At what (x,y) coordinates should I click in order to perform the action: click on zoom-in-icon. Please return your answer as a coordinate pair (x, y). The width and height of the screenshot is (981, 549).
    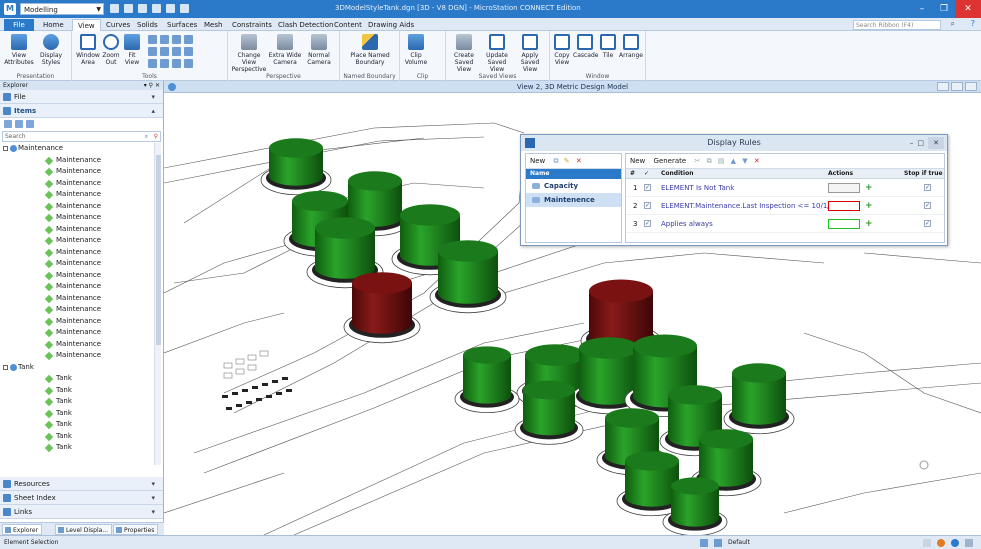
    Looking at the image, I should click on (152, 39).